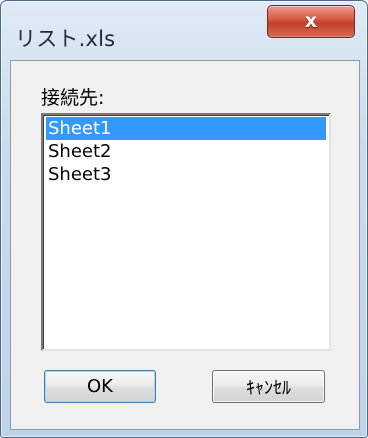  Describe the element at coordinates (186, 128) in the screenshot. I see `list-item: Sheet1` at that location.